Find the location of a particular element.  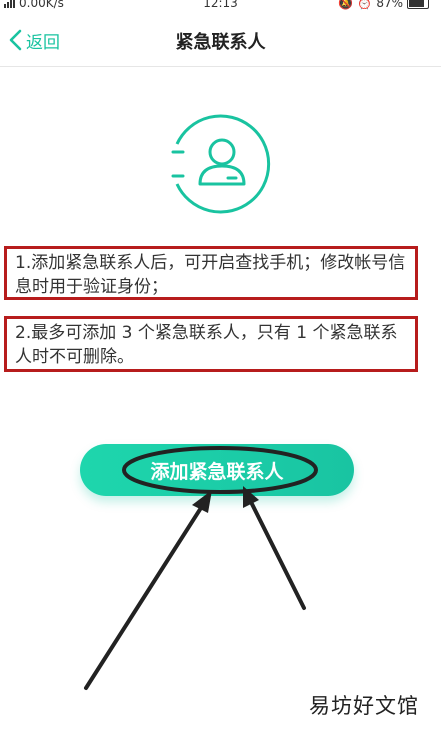

battery-icon is located at coordinates (418, 4).